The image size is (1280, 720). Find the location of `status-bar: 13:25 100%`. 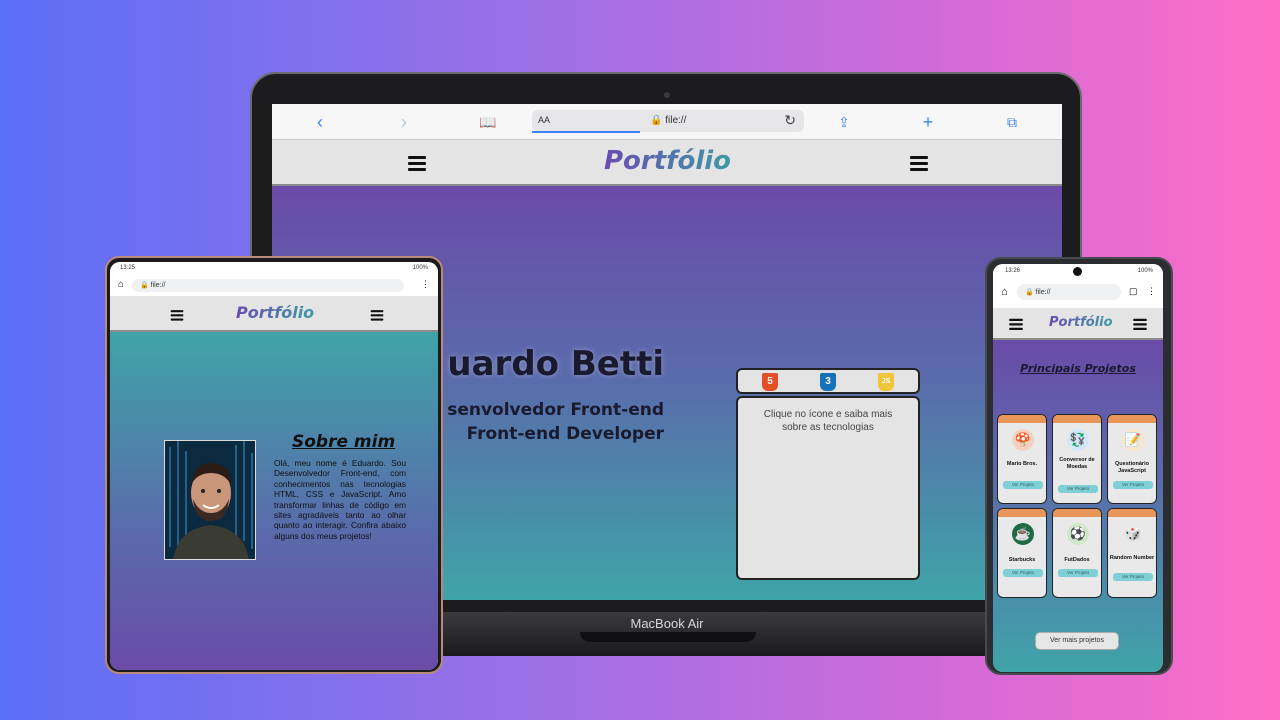

status-bar: 13:25 100% is located at coordinates (274, 269).